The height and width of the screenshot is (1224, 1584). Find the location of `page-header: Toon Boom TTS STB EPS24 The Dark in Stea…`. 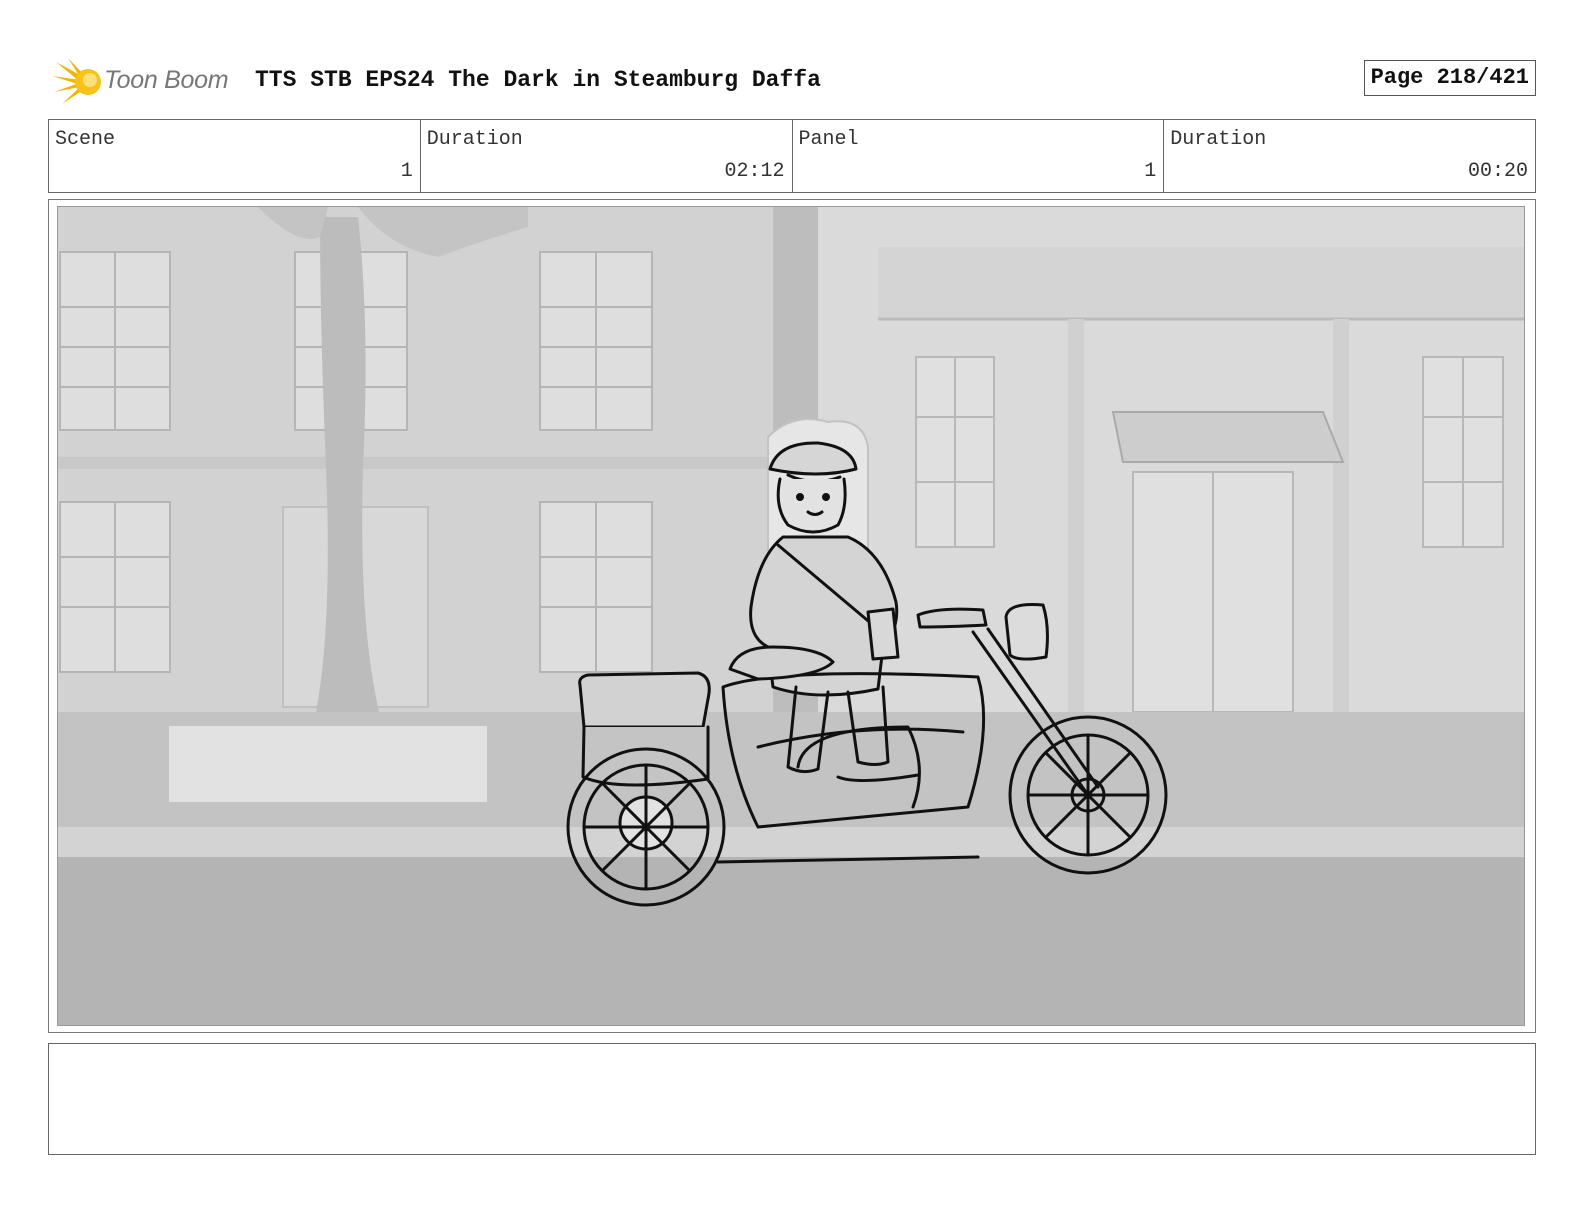

page-header: Toon Boom TTS STB EPS24 The Dark in Stea… is located at coordinates (792, 80).